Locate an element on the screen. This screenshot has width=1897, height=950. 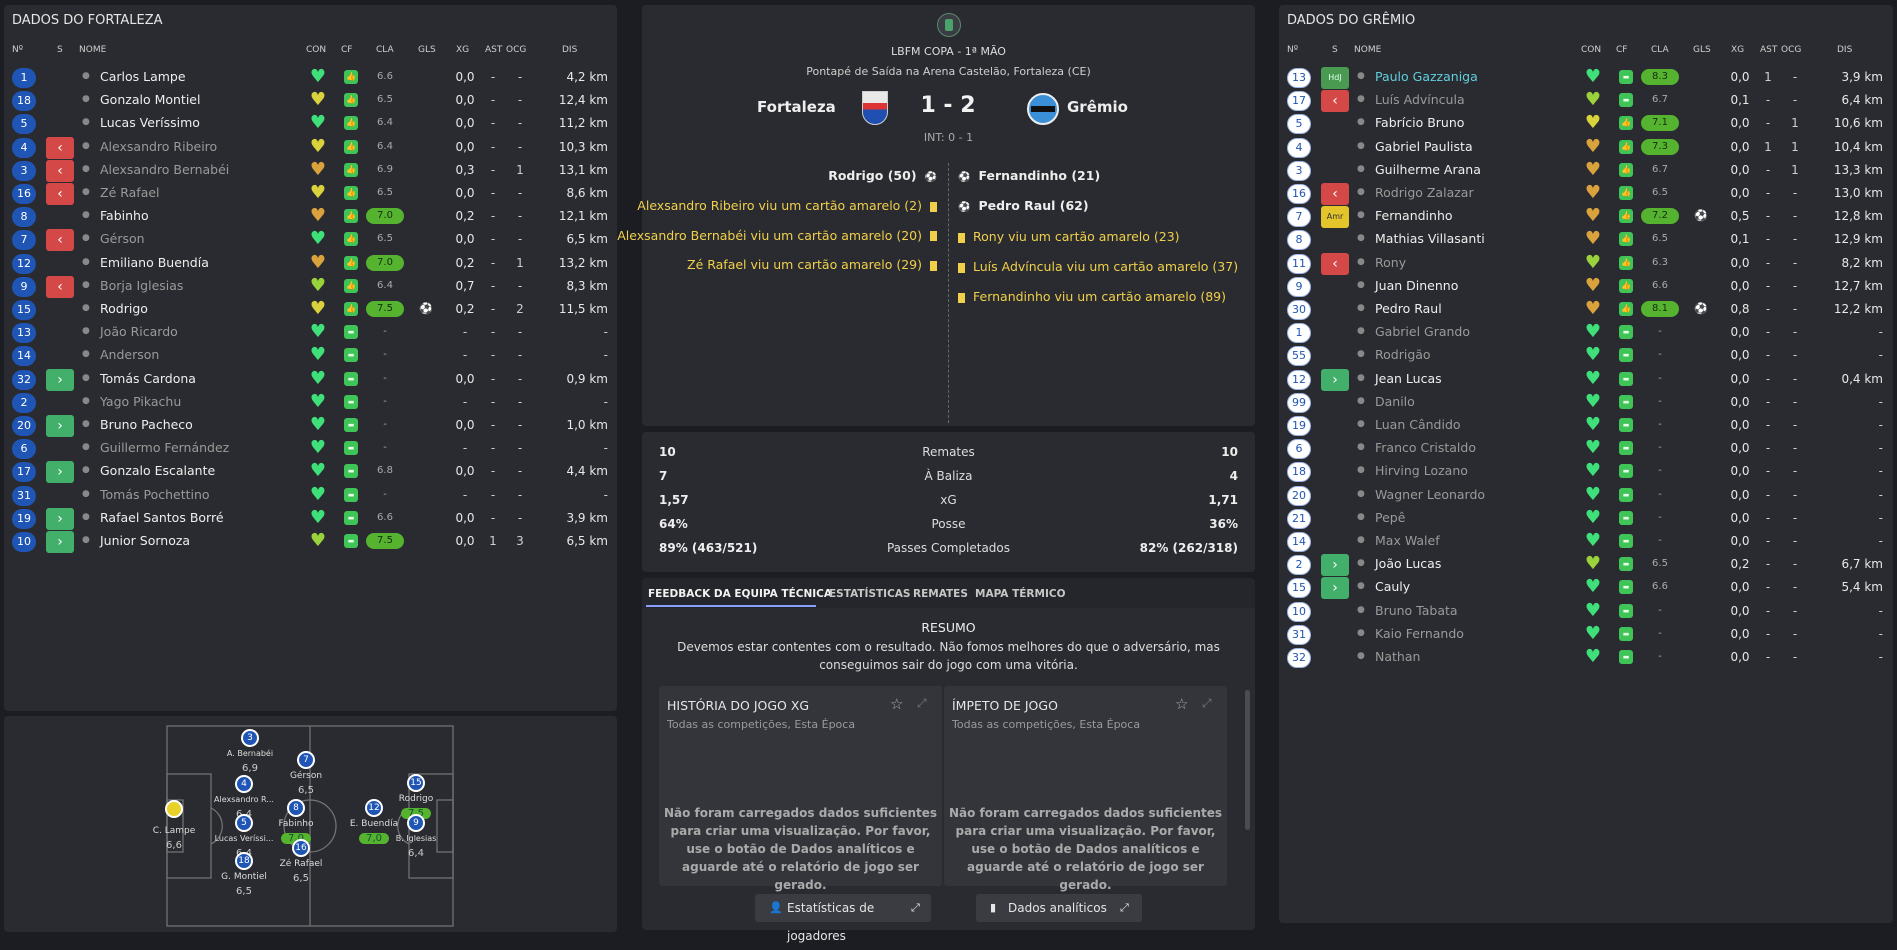
pitch-player: 9 B. Iglesias 6,4 is located at coordinates (416, 844).